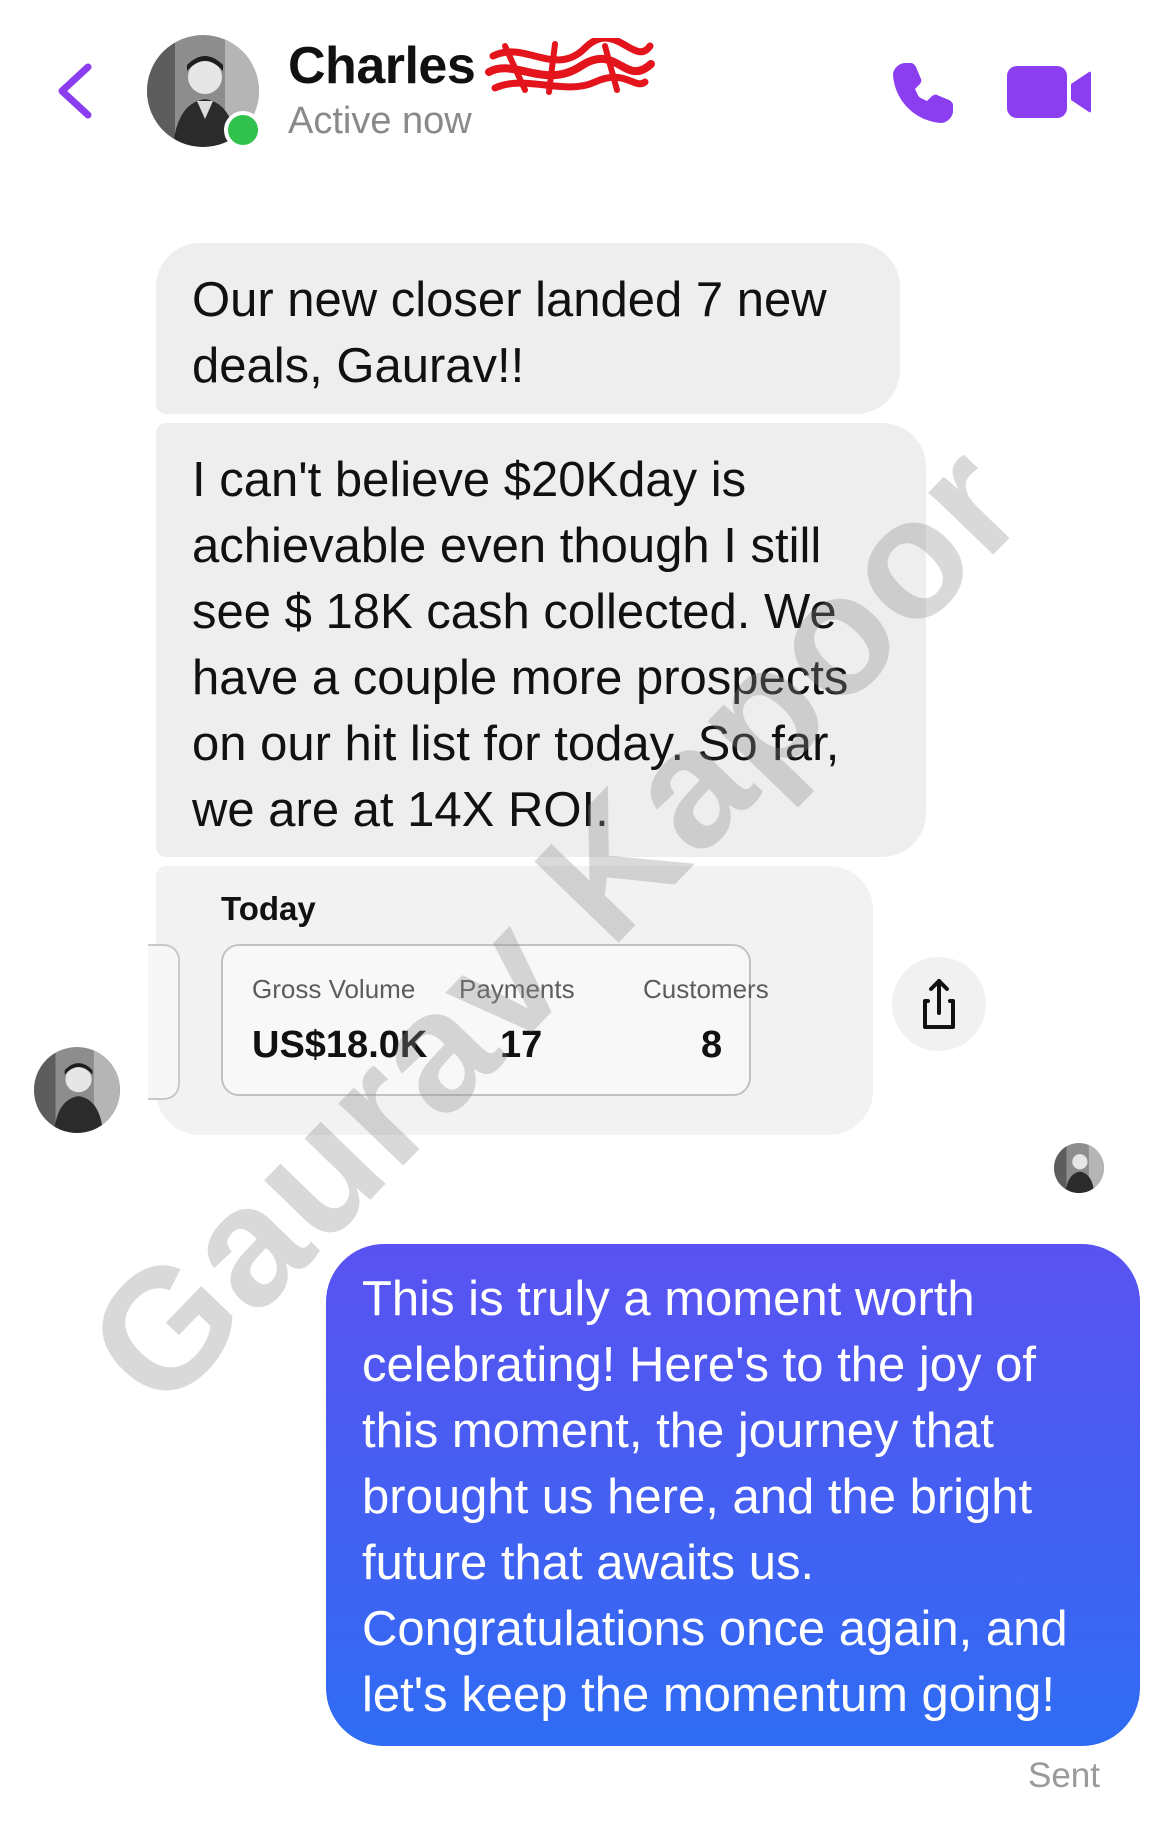 This screenshot has height=1848, width=1170. I want to click on redaction-scribble, so click(570, 66).